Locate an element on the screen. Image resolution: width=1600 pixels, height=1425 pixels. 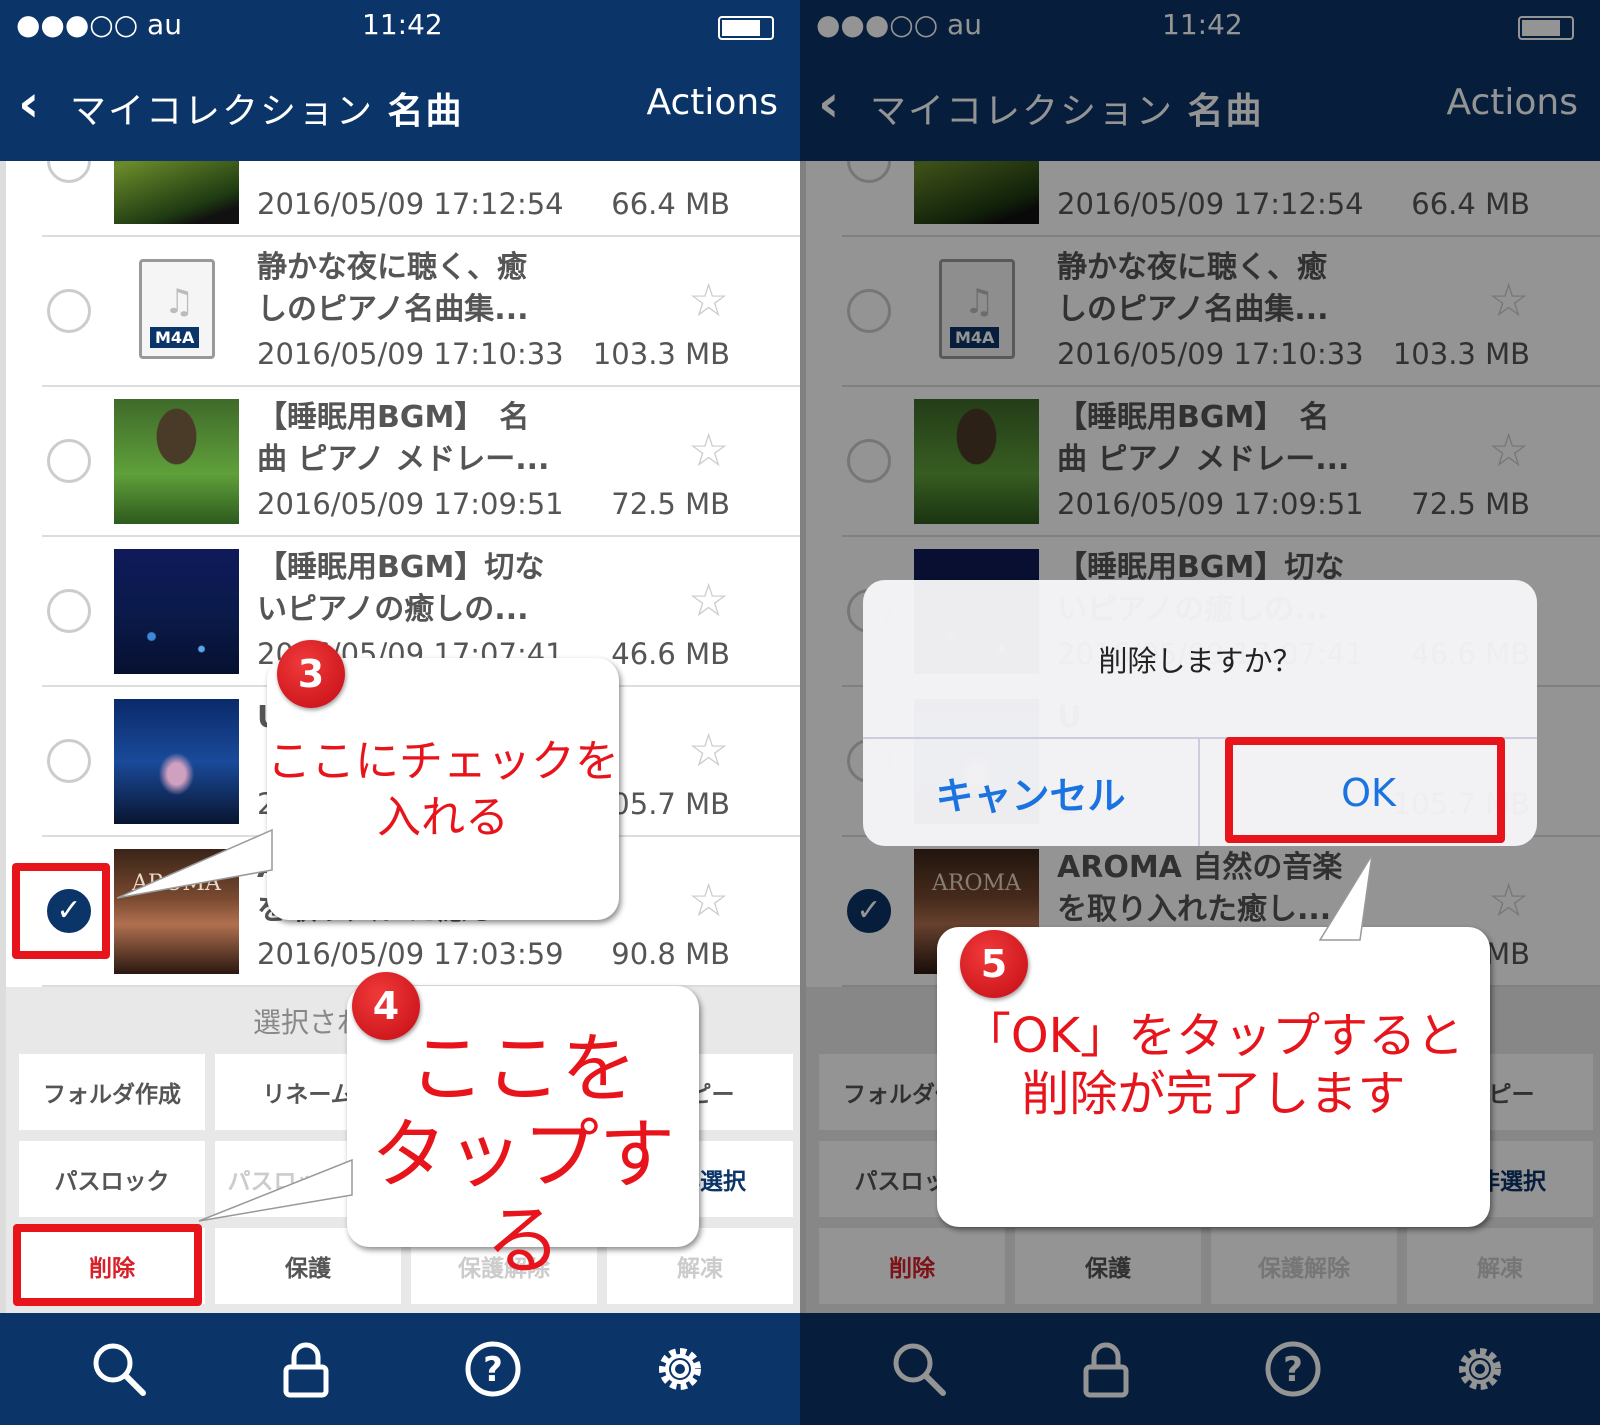
help-icon: ? is located at coordinates (493, 1369).